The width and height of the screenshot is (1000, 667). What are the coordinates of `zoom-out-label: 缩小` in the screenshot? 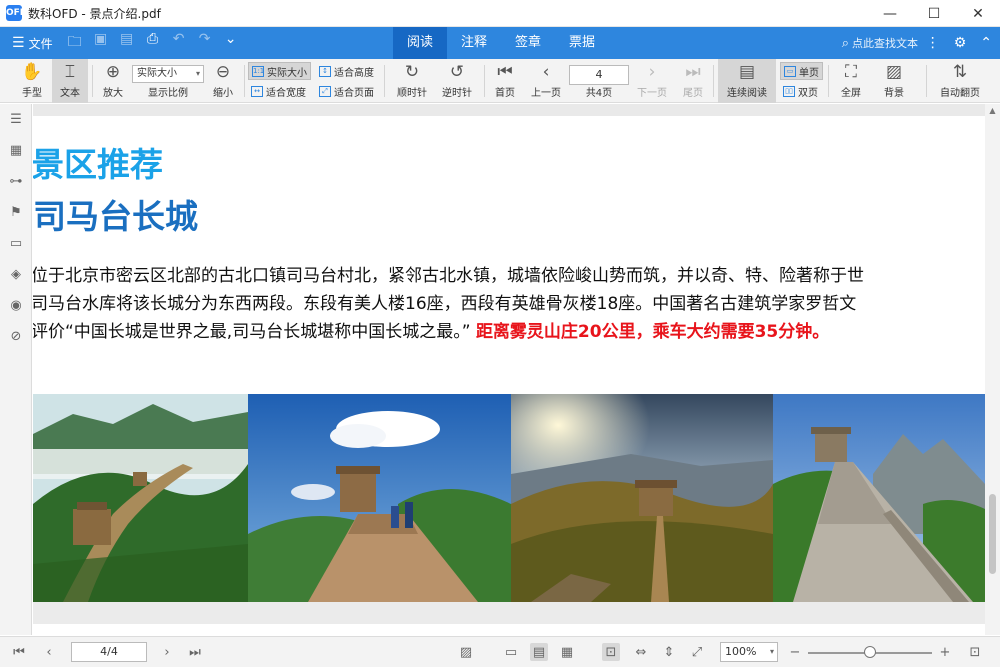 It's located at (223, 93).